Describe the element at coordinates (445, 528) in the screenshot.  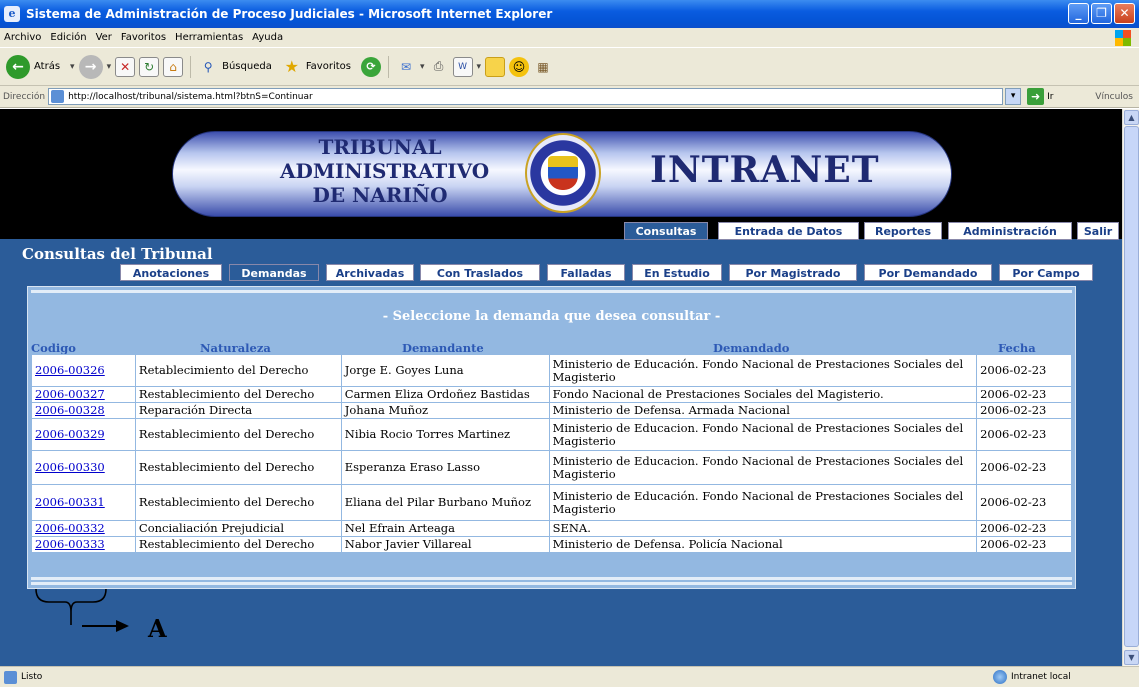
I see `cell-demandante: Nel Efrain Arteaga` at that location.